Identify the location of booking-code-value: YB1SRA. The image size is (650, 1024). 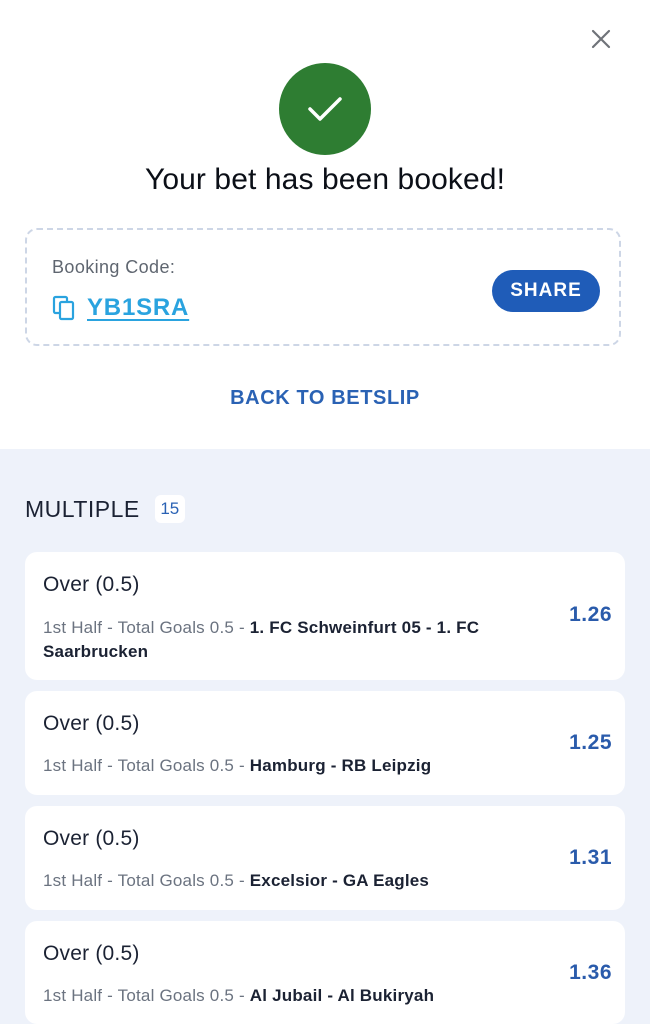
(138, 308).